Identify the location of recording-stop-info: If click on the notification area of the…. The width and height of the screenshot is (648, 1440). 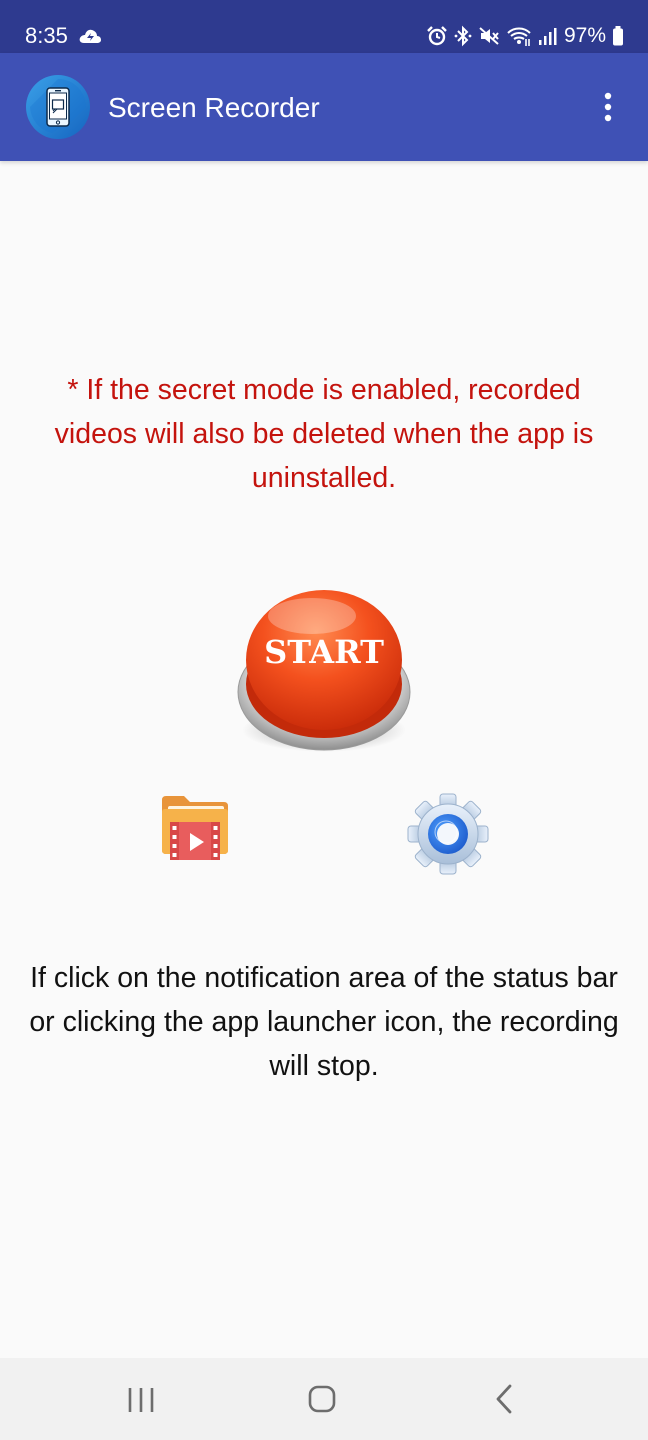
(324, 1022).